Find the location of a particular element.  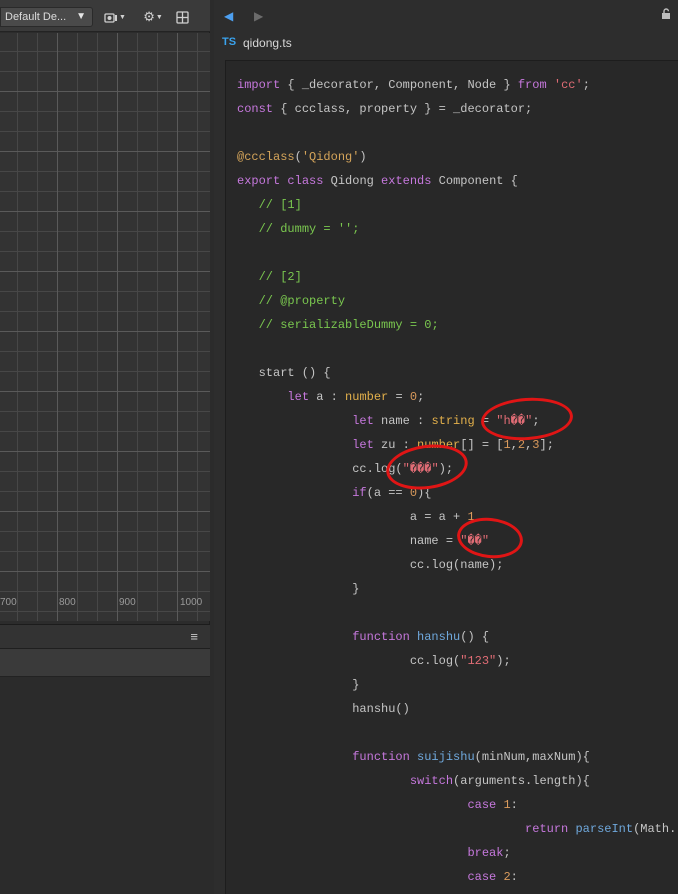

layout-select: Default De... ▼ is located at coordinates (46, 17).